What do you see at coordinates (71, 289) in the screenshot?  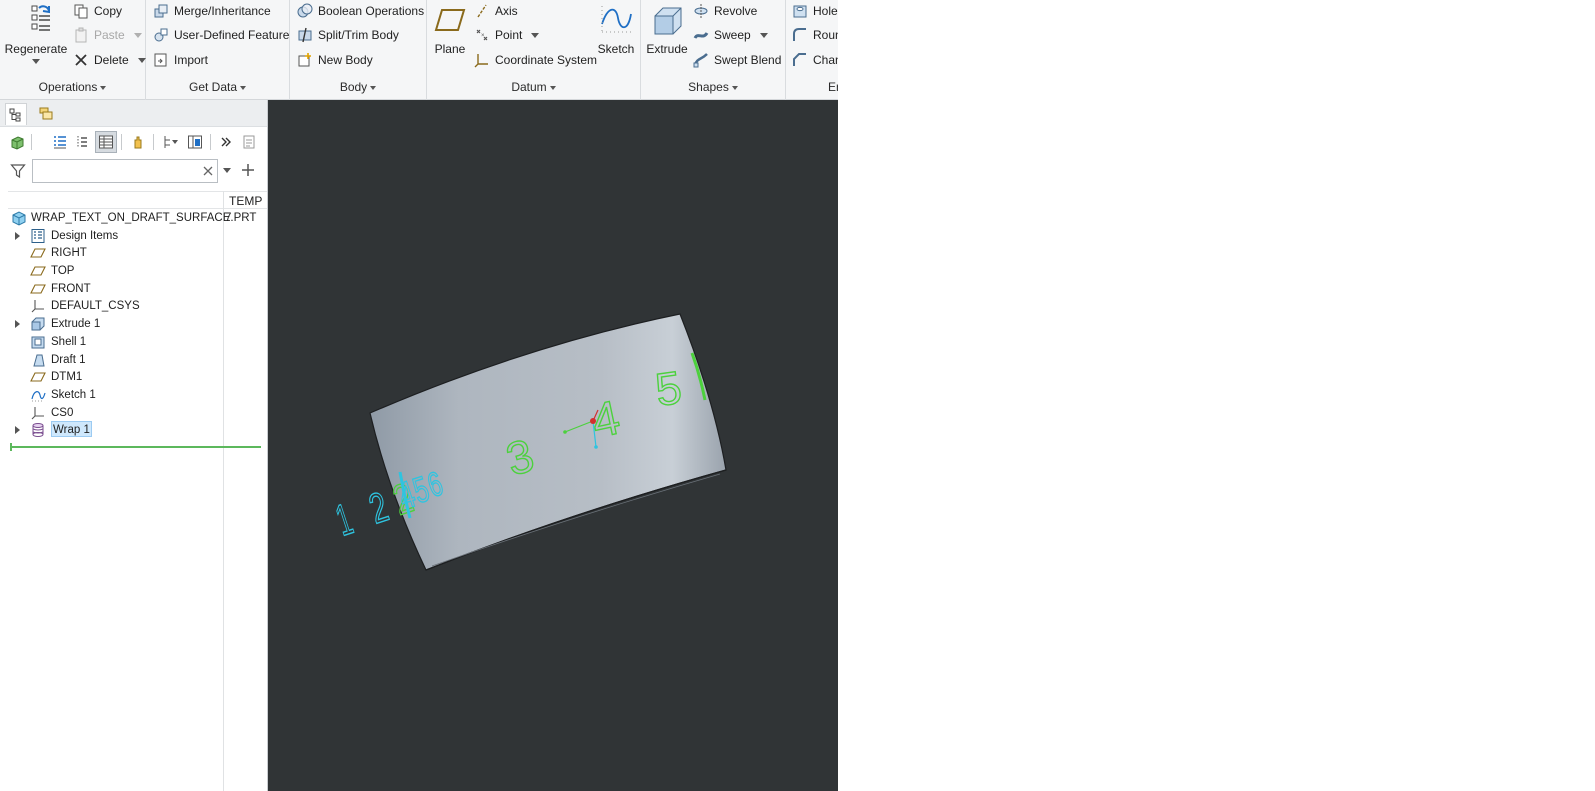 I see `tree-item-label: FRONT` at bounding box center [71, 289].